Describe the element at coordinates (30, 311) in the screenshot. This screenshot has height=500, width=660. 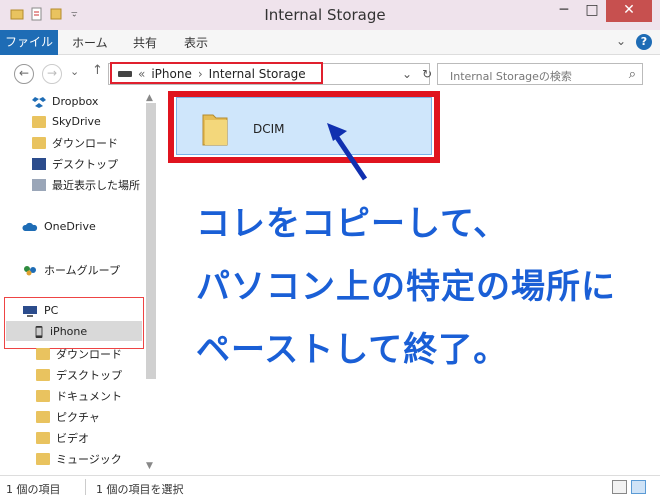
I see `pc-icon` at that location.